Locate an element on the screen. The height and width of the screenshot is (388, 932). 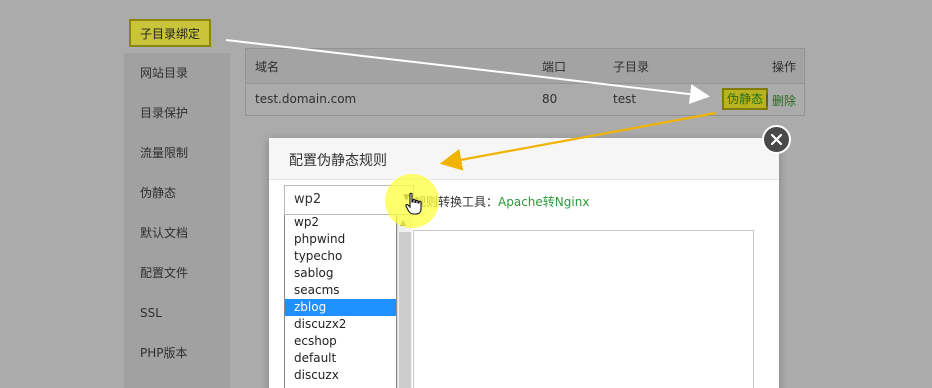
conversion-tool-row: 规则转换工具：Apache转Nginx is located at coordinates (501, 201).